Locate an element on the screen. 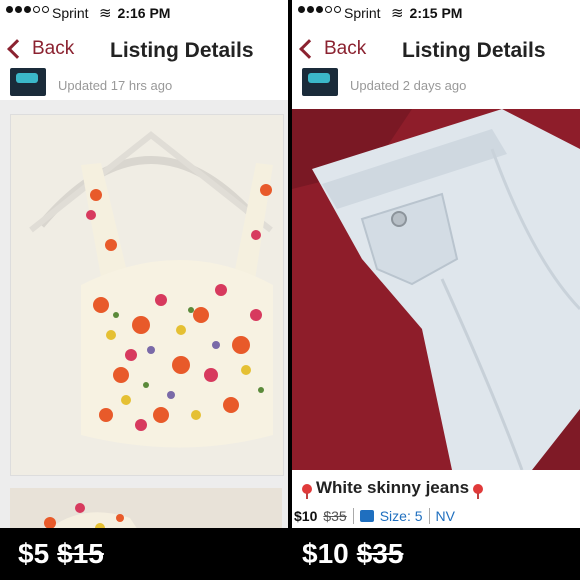 The image size is (580, 580). status-time: 2:16 PM is located at coordinates (144, 13).